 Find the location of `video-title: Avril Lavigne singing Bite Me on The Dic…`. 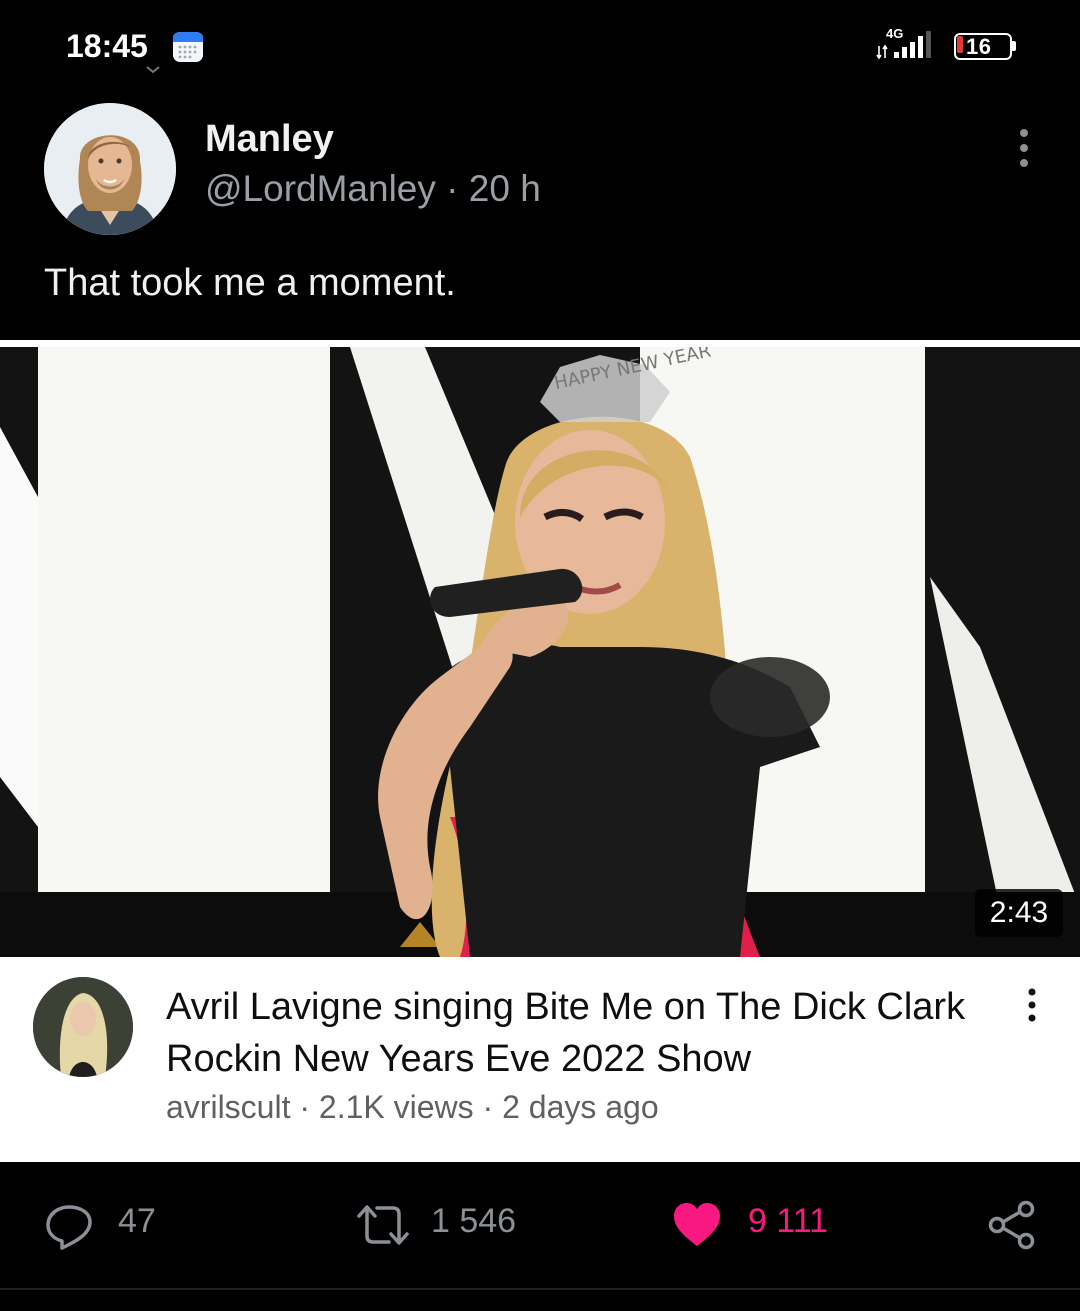

video-title: Avril Lavigne singing Bite Me on The Dic… is located at coordinates (576, 1033).